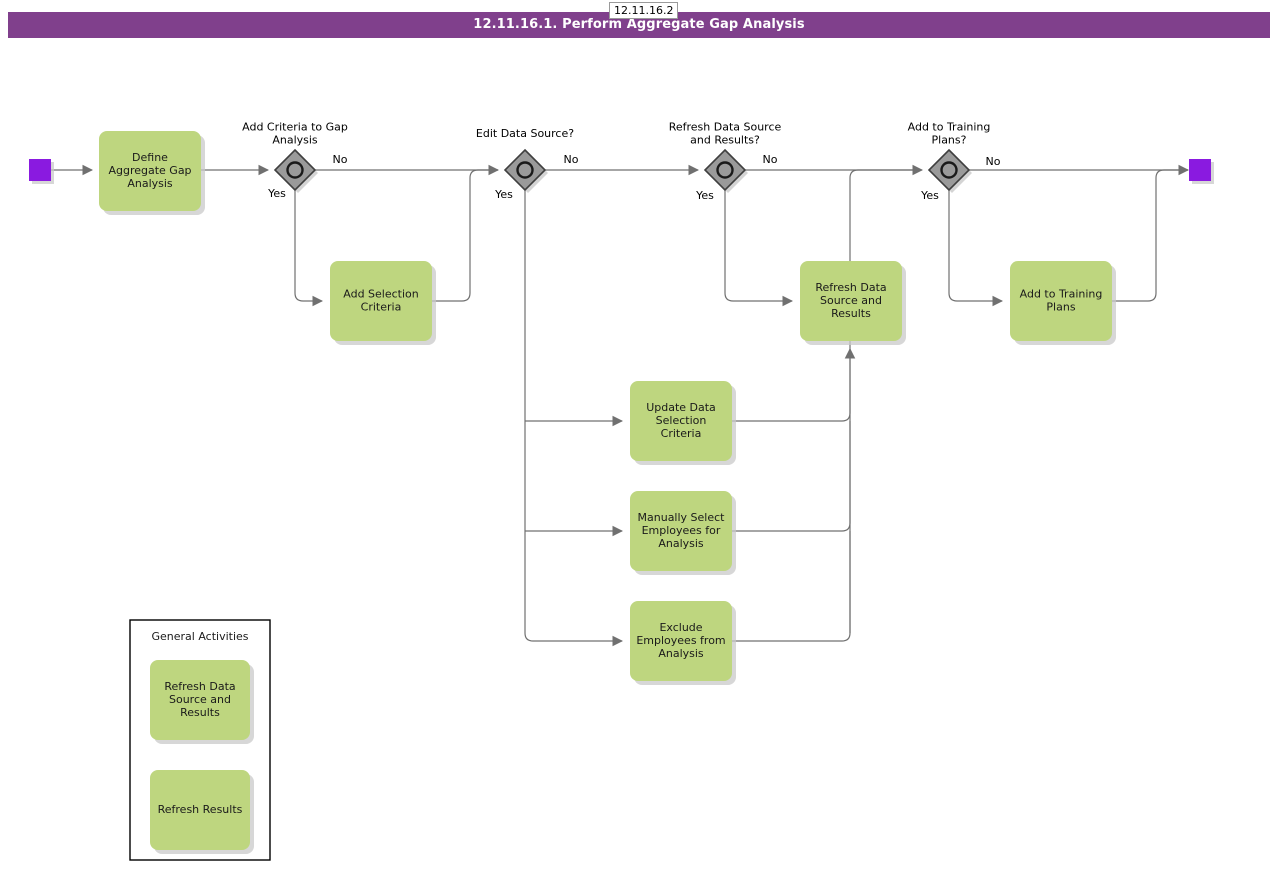 The height and width of the screenshot is (870, 1280). I want to click on gateway-label-add-to-training-plans-q: Add to Training Plans?, so click(949, 134).